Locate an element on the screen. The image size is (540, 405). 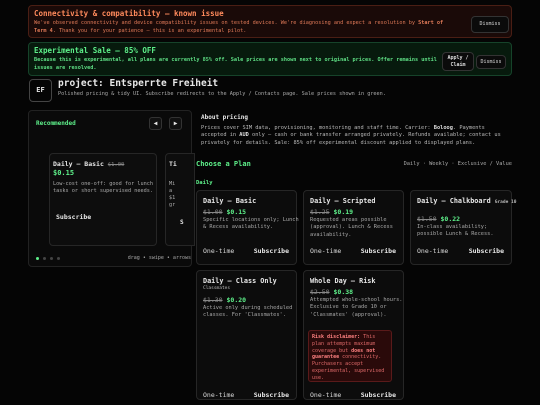
plan-name: Daily — Scripted is located at coordinates (343, 201).